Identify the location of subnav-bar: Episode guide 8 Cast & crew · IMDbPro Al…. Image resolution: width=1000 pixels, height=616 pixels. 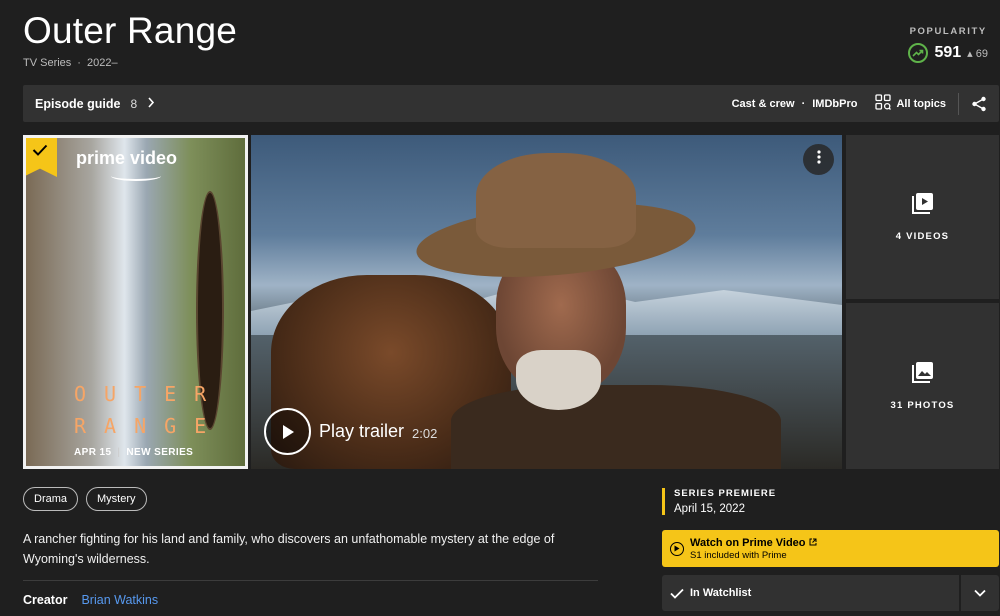
(511, 103).